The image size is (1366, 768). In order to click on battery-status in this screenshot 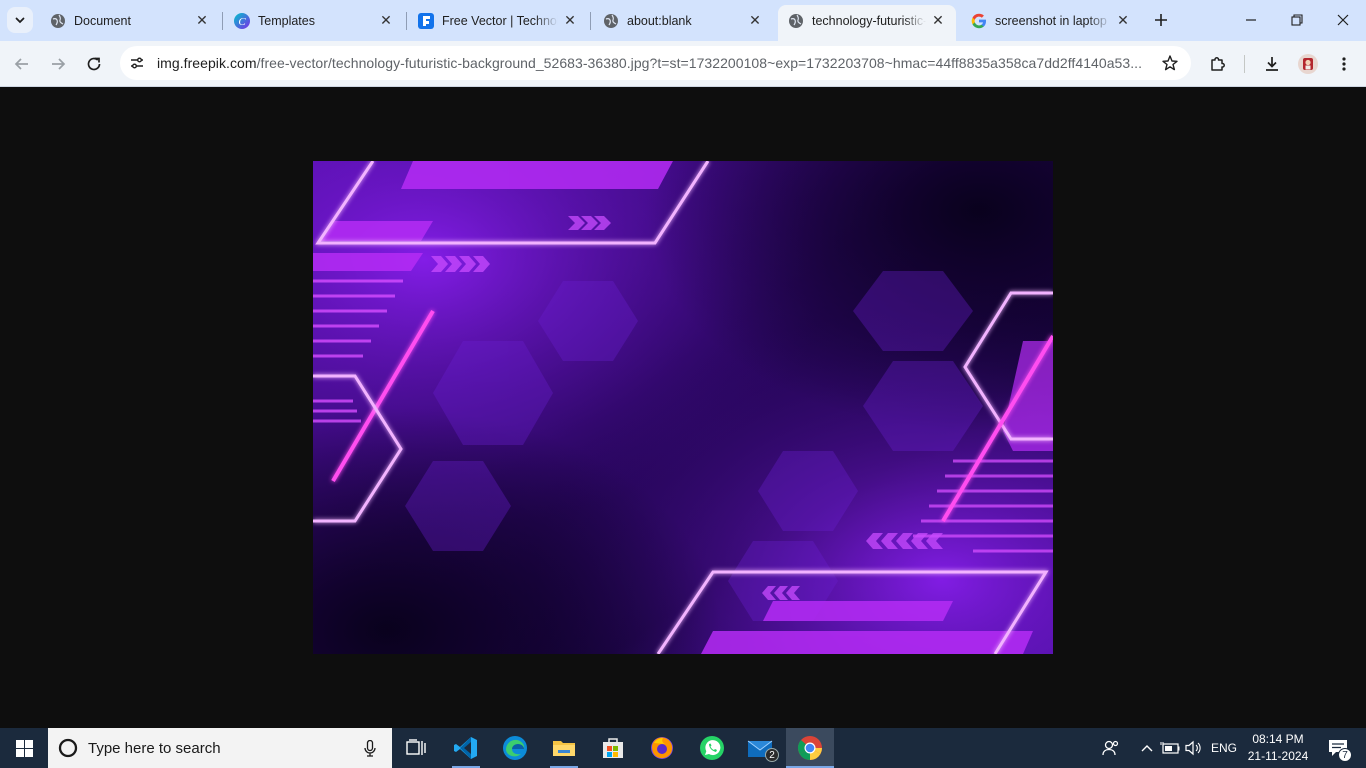, I will do `click(1170, 748)`.